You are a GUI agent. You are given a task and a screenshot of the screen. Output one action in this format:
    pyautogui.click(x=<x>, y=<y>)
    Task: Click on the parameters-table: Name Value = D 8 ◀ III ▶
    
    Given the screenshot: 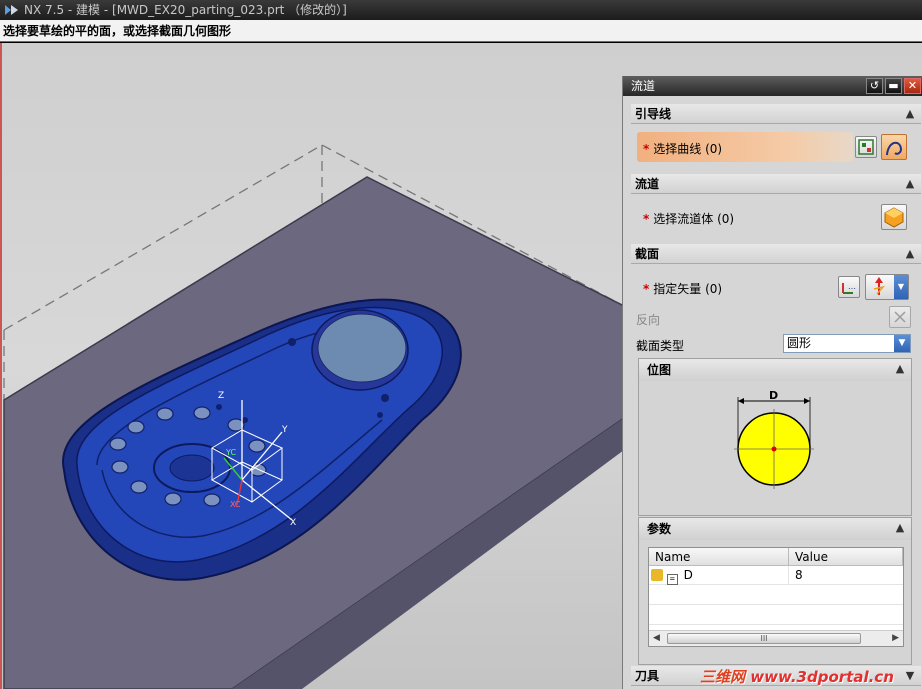 What is the action you would take?
    pyautogui.click(x=776, y=597)
    